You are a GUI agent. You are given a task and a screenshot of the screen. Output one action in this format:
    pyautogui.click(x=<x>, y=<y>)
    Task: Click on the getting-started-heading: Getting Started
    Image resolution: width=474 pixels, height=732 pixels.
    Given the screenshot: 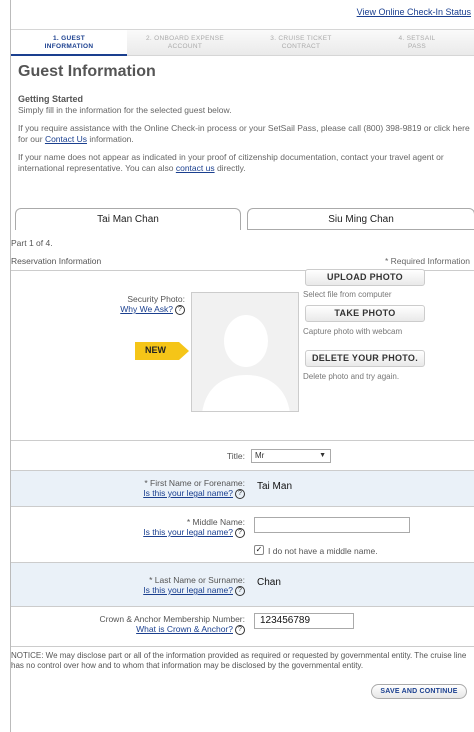 What is the action you would take?
    pyautogui.click(x=51, y=99)
    